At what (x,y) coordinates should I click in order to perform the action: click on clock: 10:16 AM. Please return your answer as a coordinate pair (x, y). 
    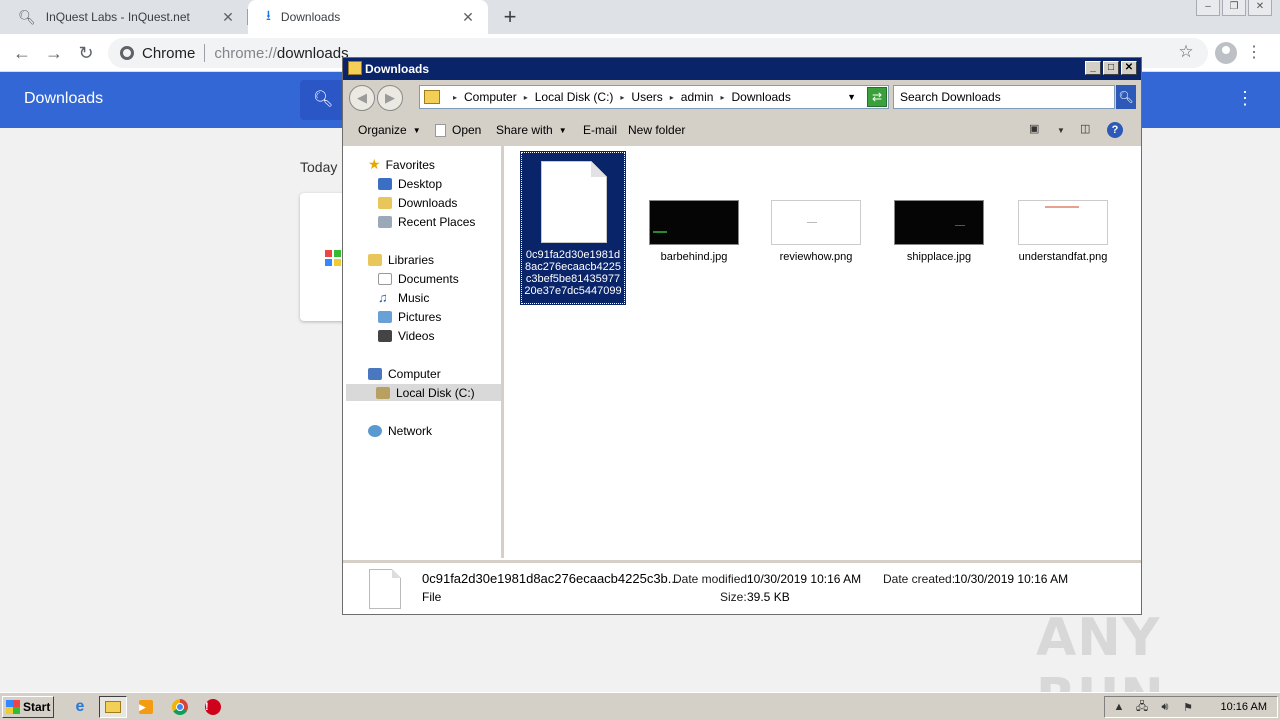
    Looking at the image, I should click on (1244, 707).